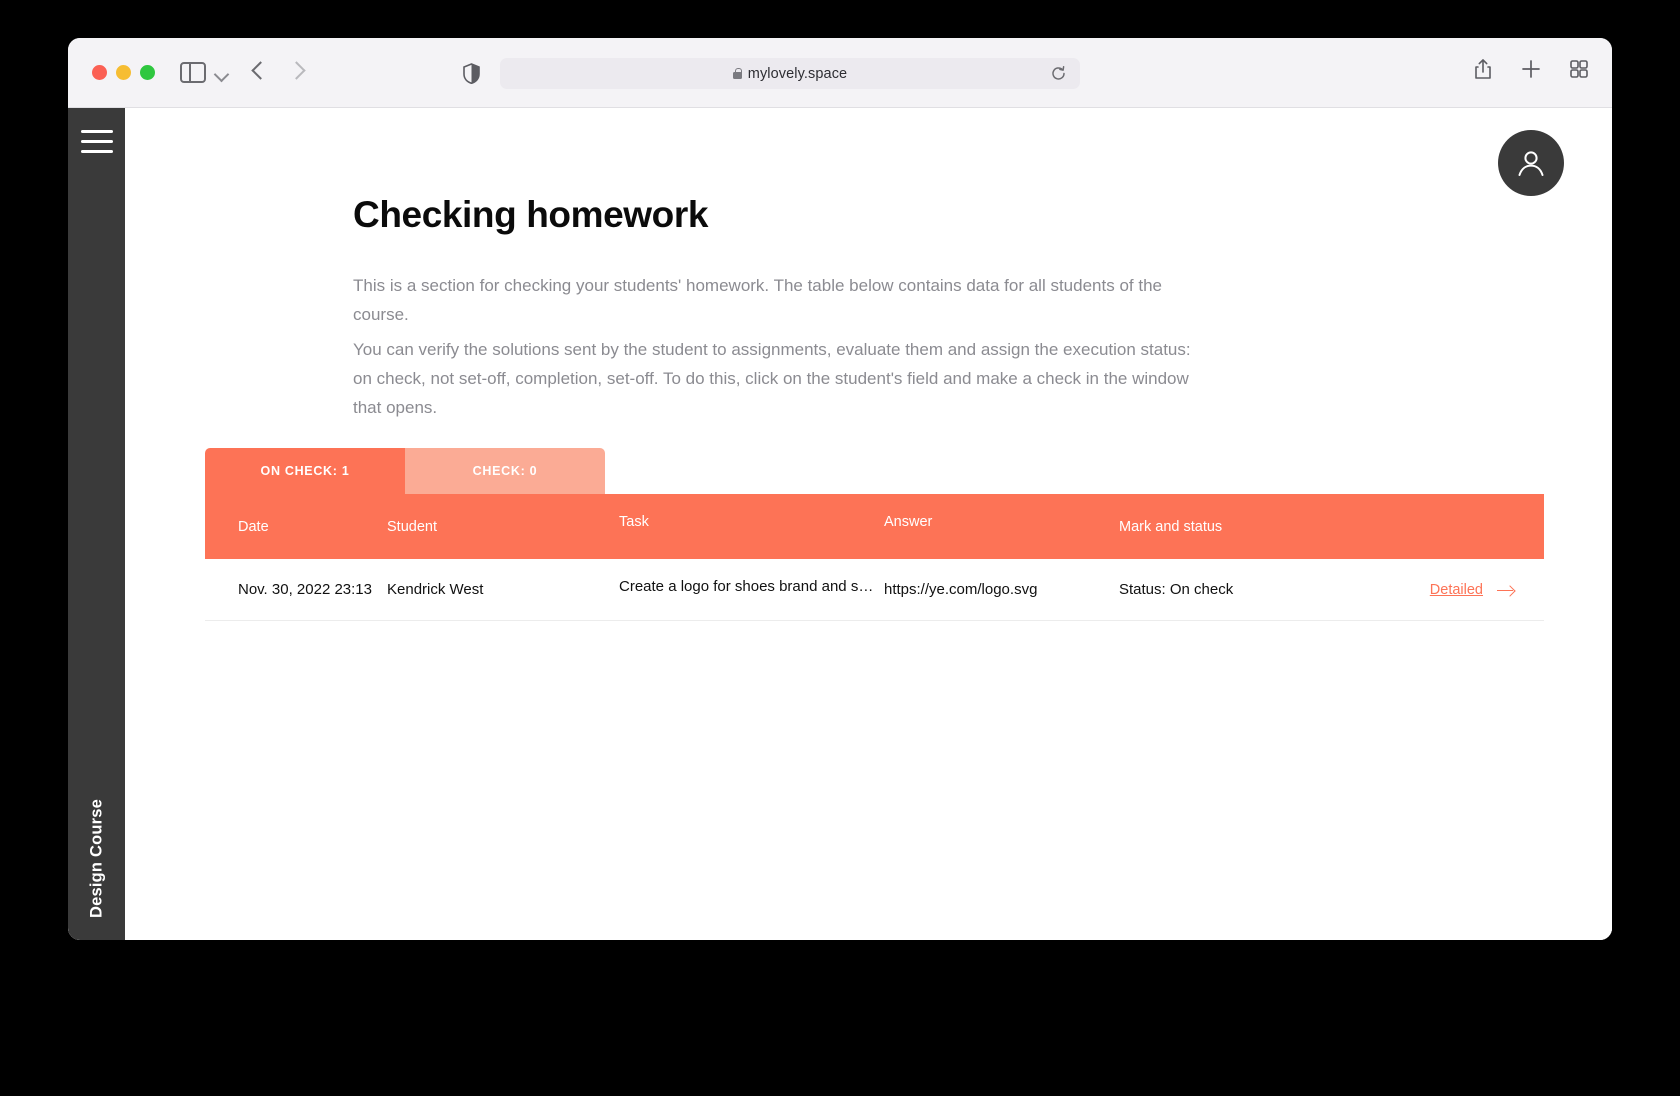 The image size is (1680, 1096). I want to click on column-header-answer: Answer, so click(908, 521).